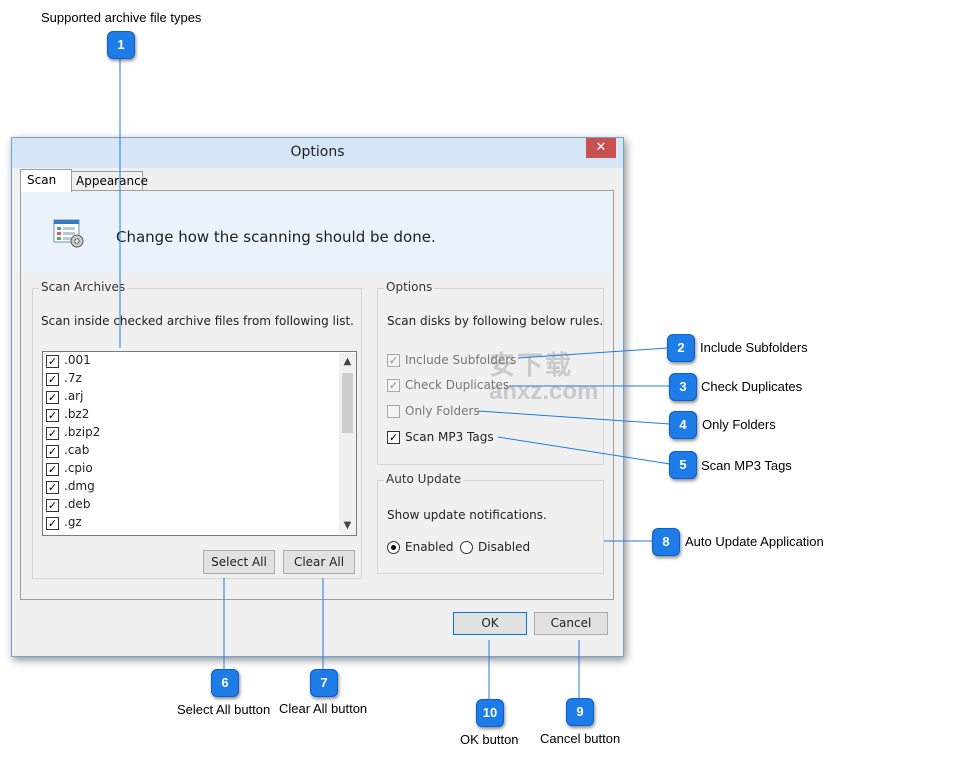 The width and height of the screenshot is (962, 762). What do you see at coordinates (754, 541) in the screenshot?
I see `annotation-auto-update: Auto Update Application` at bounding box center [754, 541].